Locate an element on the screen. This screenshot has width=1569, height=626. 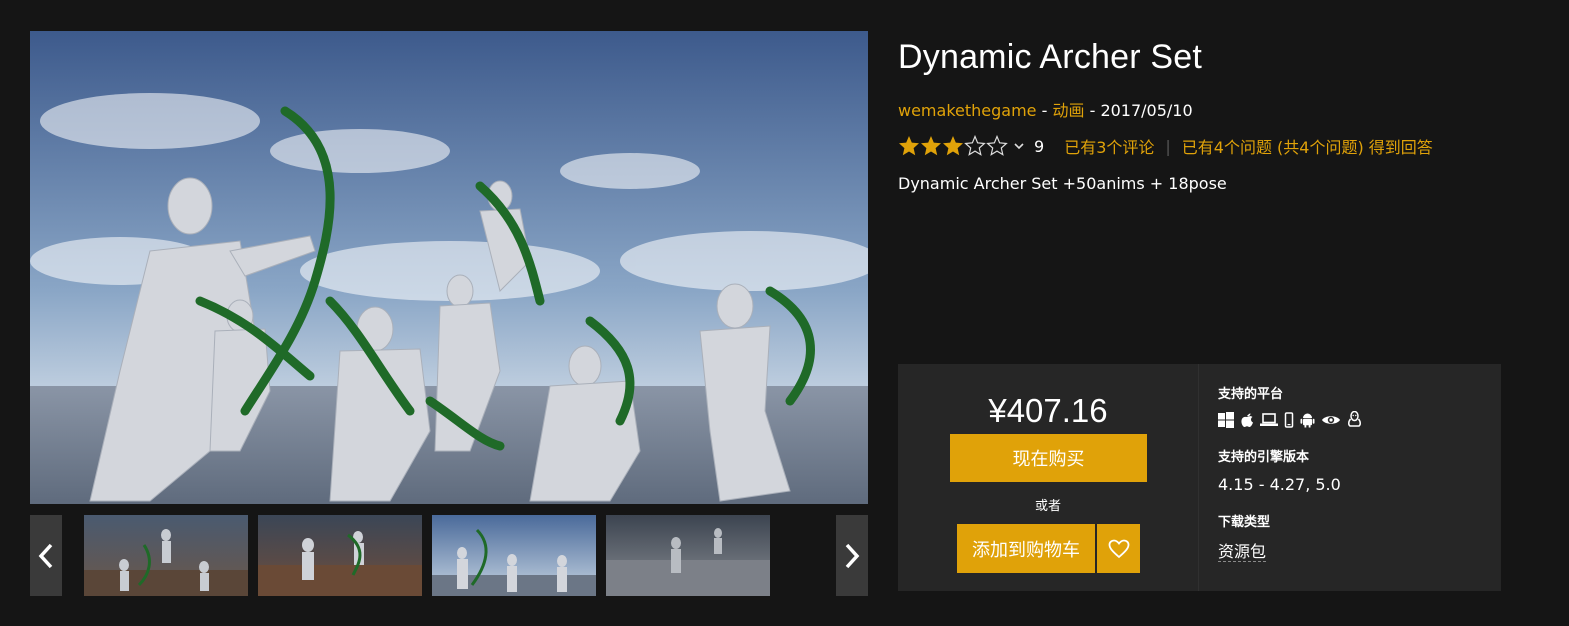
chevron-left-icon is located at coordinates (45, 555).